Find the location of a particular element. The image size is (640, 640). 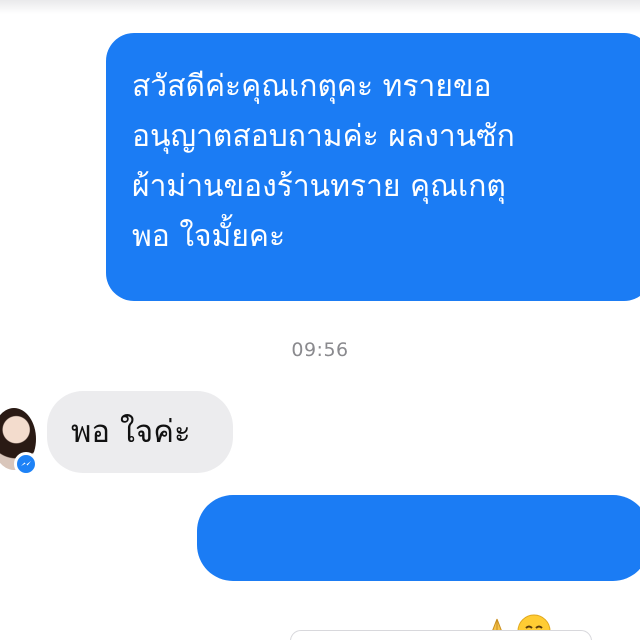

message-timestamp: 09:56 is located at coordinates (320, 350).